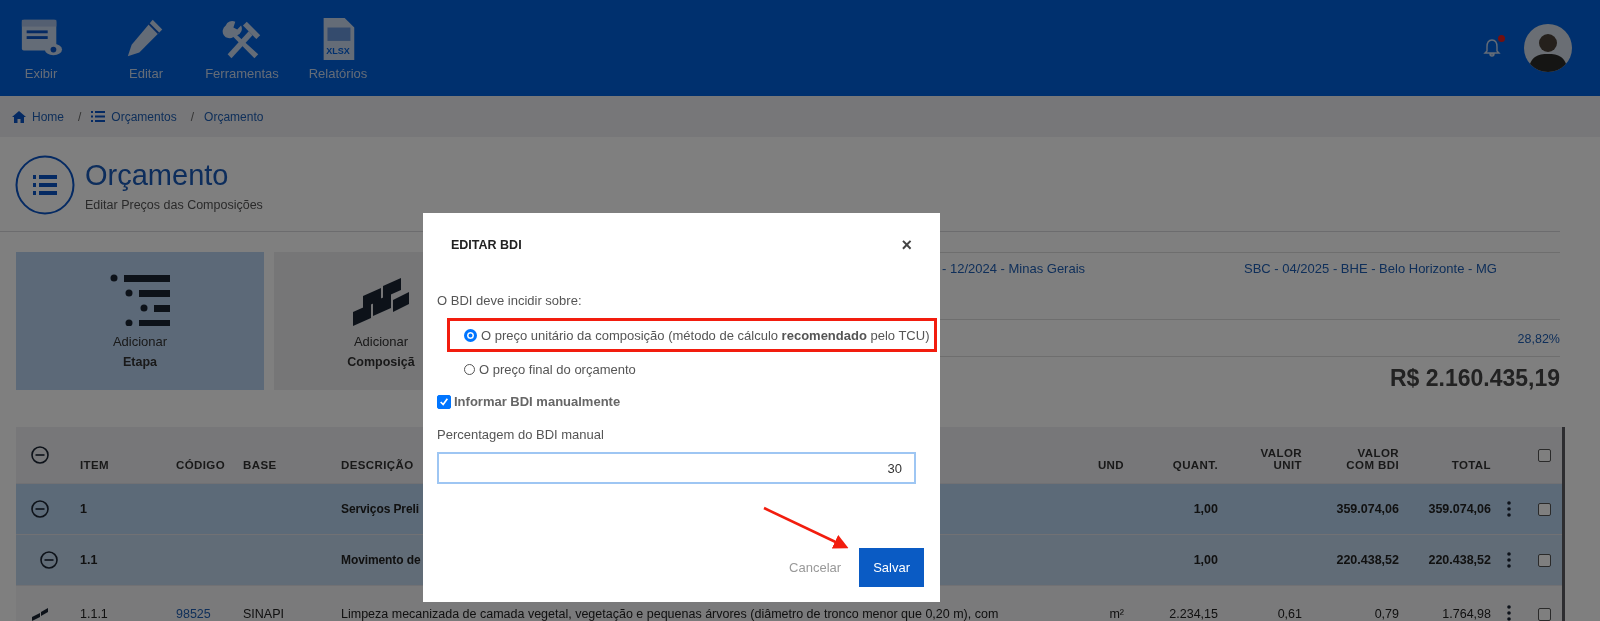 This screenshot has height=621, width=1600. I want to click on column-header: UND, so click(1110, 465).